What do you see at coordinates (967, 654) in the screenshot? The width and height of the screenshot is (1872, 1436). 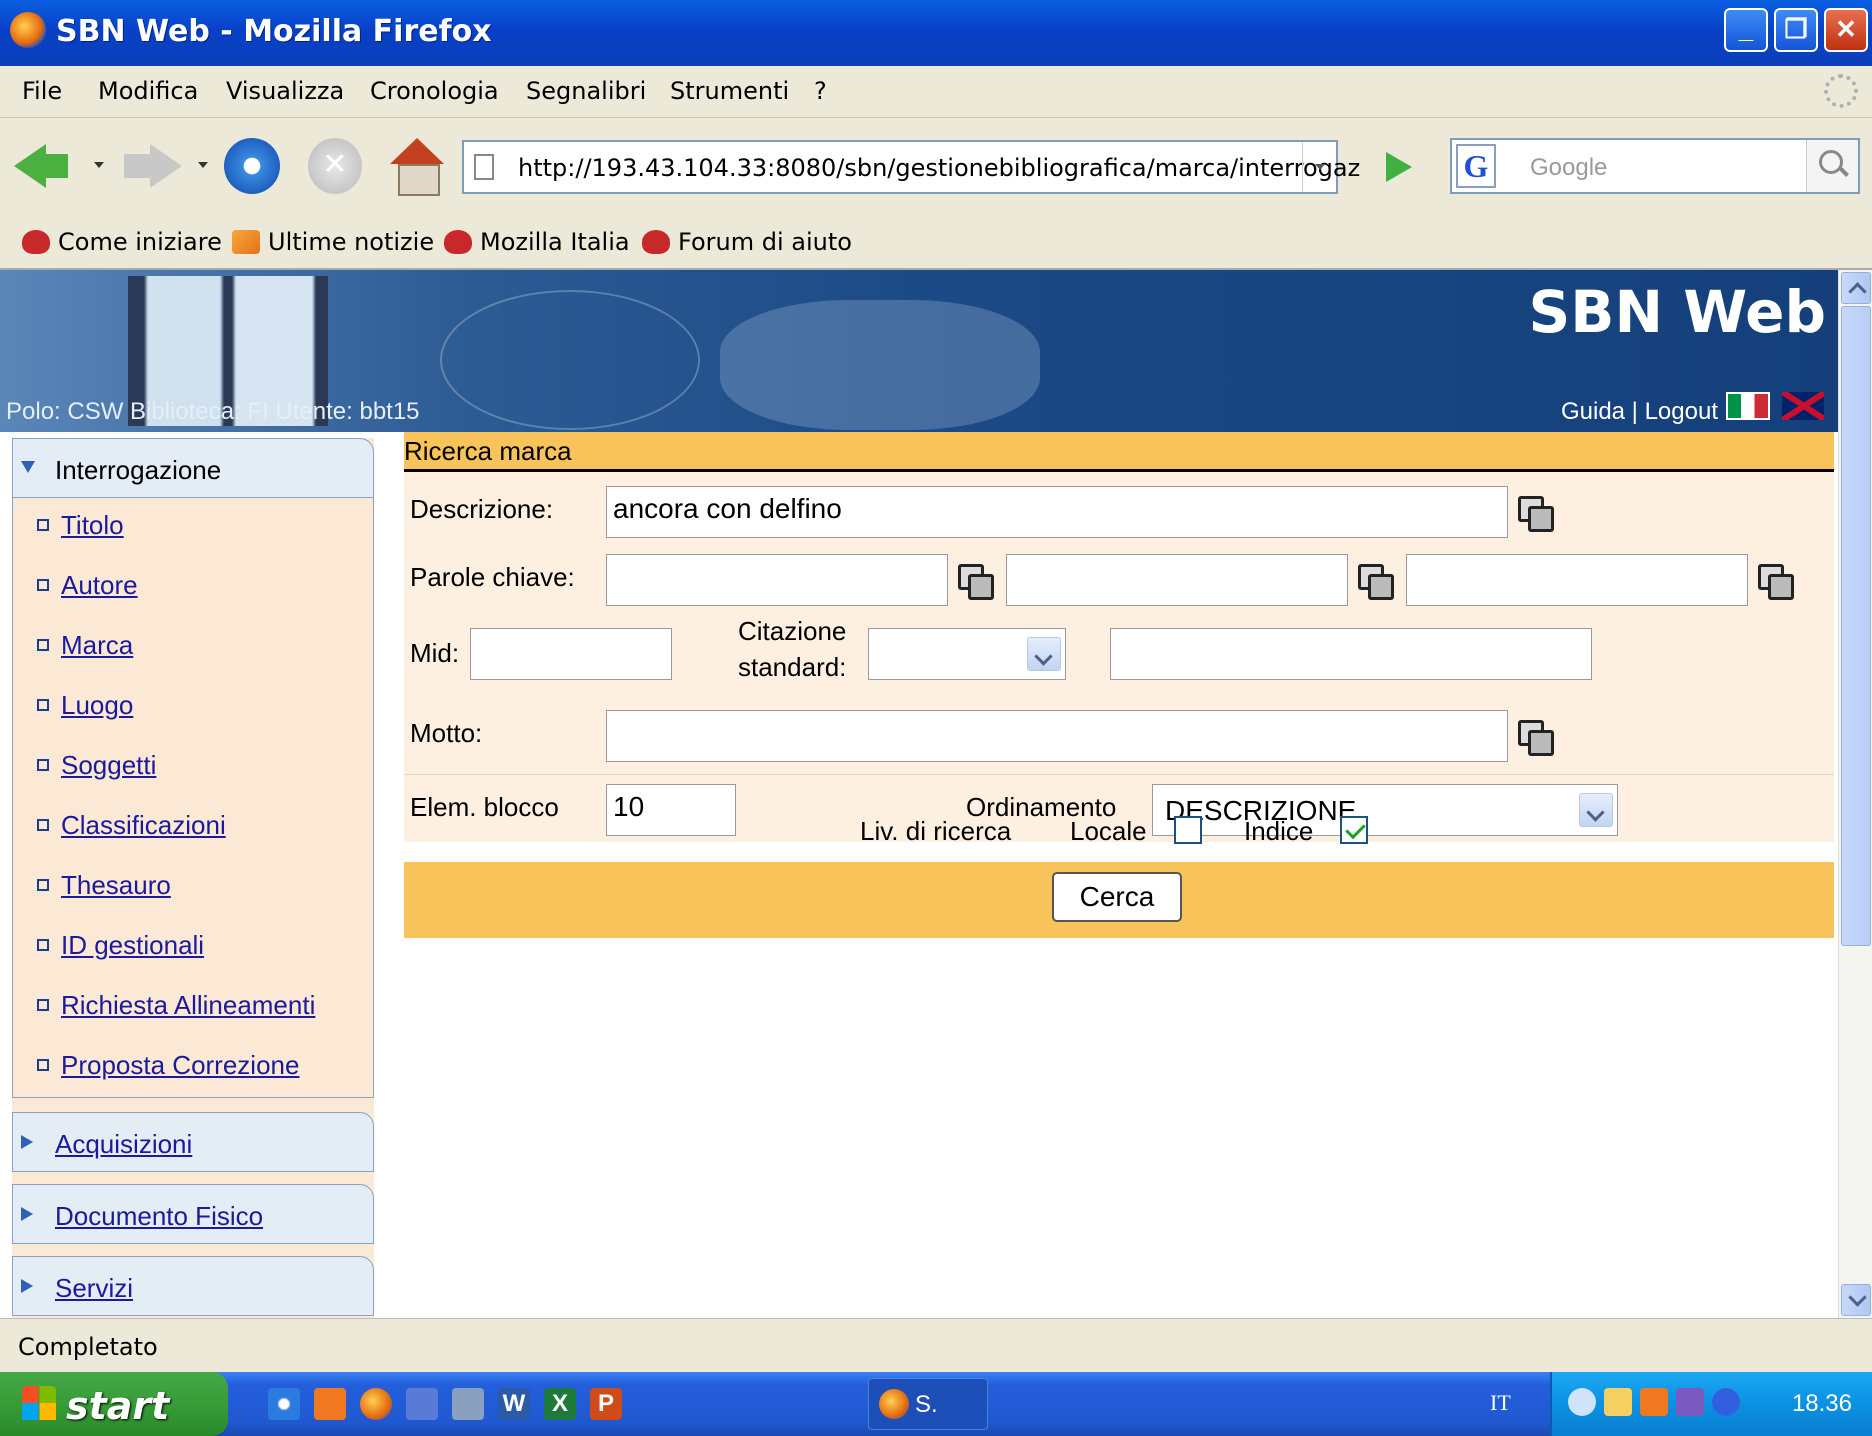 I see `citazione-standard-select` at bounding box center [967, 654].